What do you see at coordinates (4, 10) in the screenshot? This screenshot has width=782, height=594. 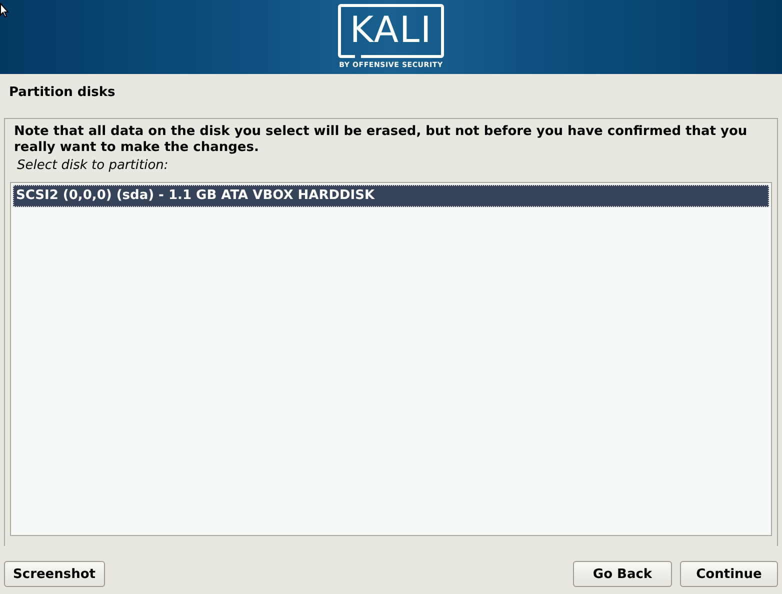 I see `mouse-pointer-icon` at bounding box center [4, 10].